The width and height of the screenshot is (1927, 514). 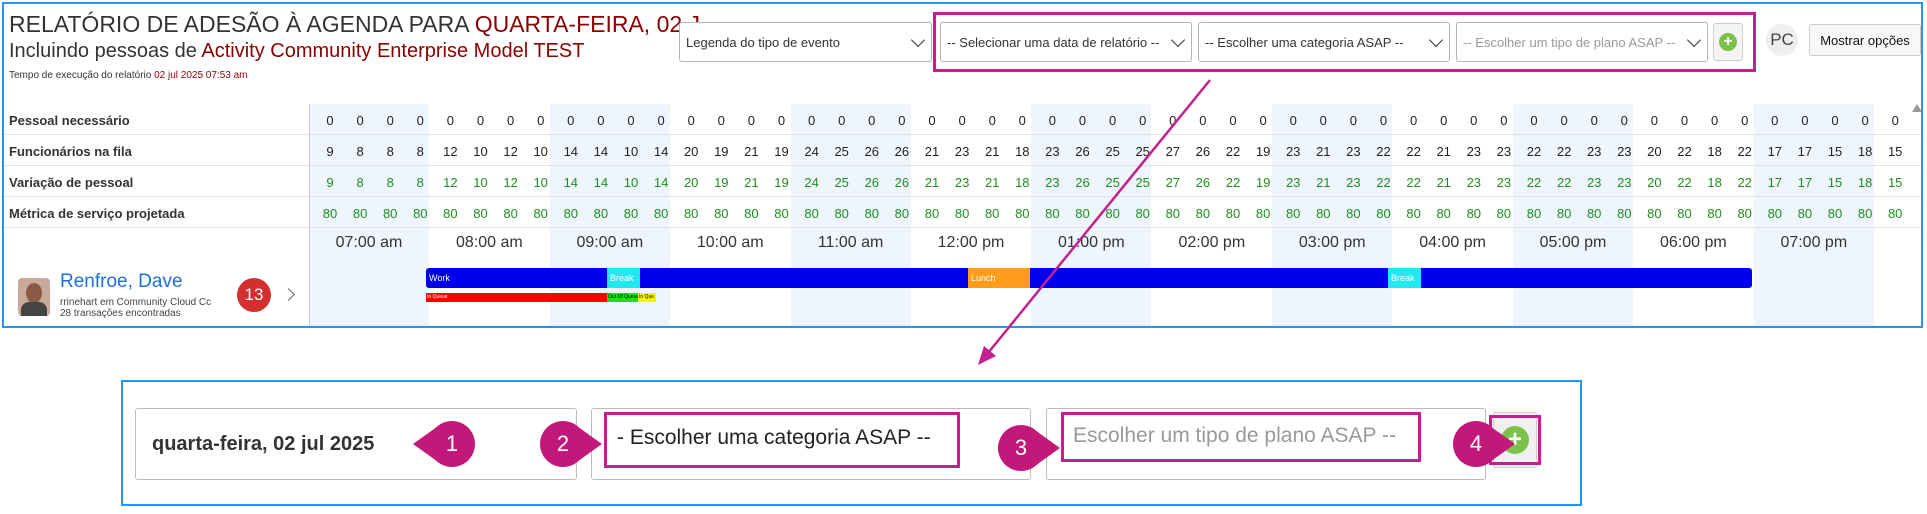 I want to click on callout-1: 1, so click(x=444, y=444).